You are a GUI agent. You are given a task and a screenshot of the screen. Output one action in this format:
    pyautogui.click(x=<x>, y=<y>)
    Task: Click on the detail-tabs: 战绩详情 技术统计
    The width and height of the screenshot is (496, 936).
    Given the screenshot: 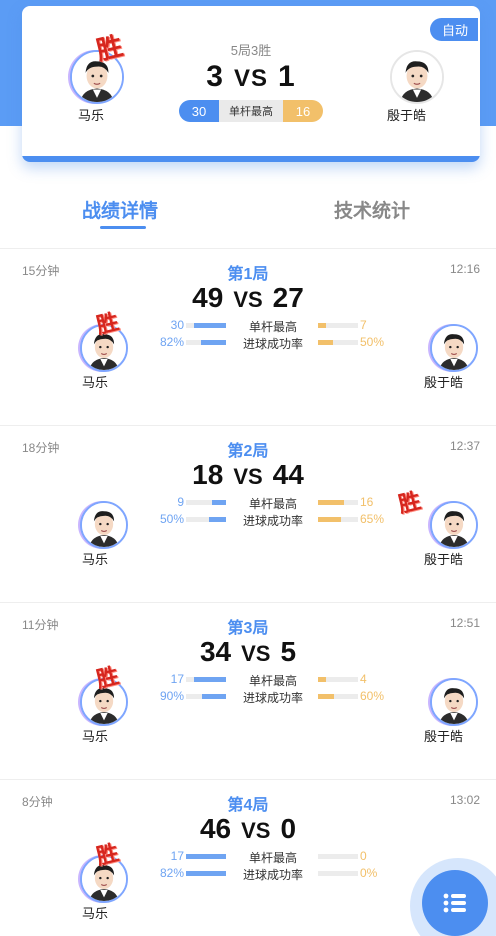 What is the action you would take?
    pyautogui.click(x=248, y=216)
    